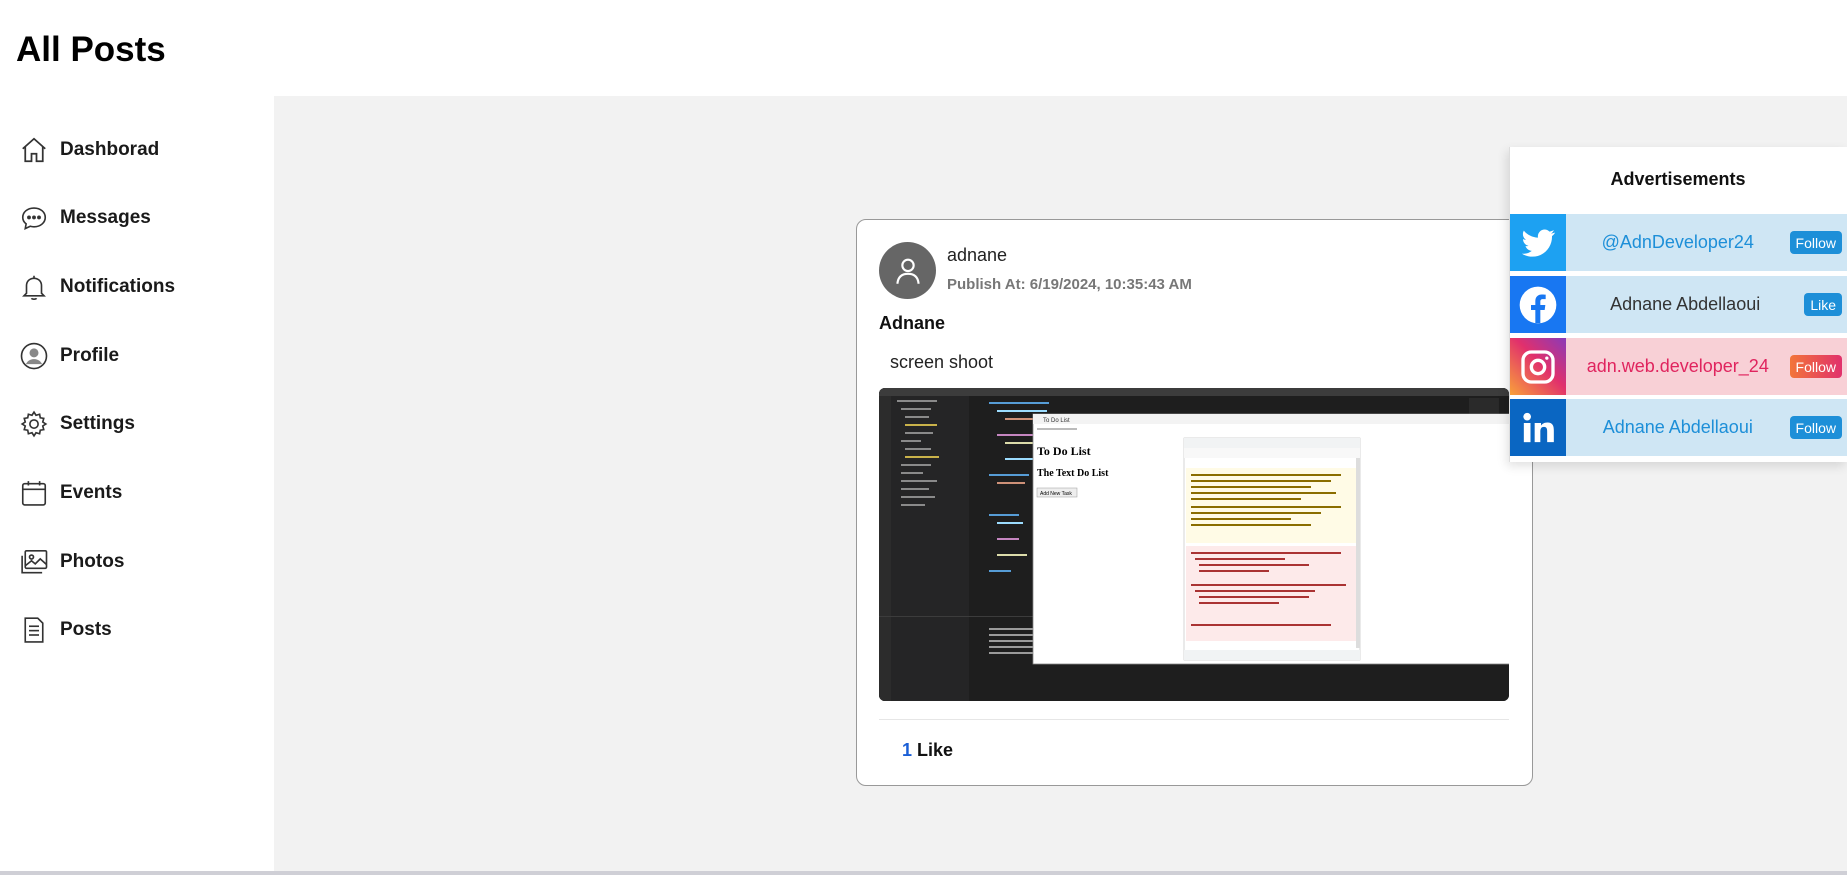  Describe the element at coordinates (91, 492) in the screenshot. I see `sidebar-item-label: Events` at that location.